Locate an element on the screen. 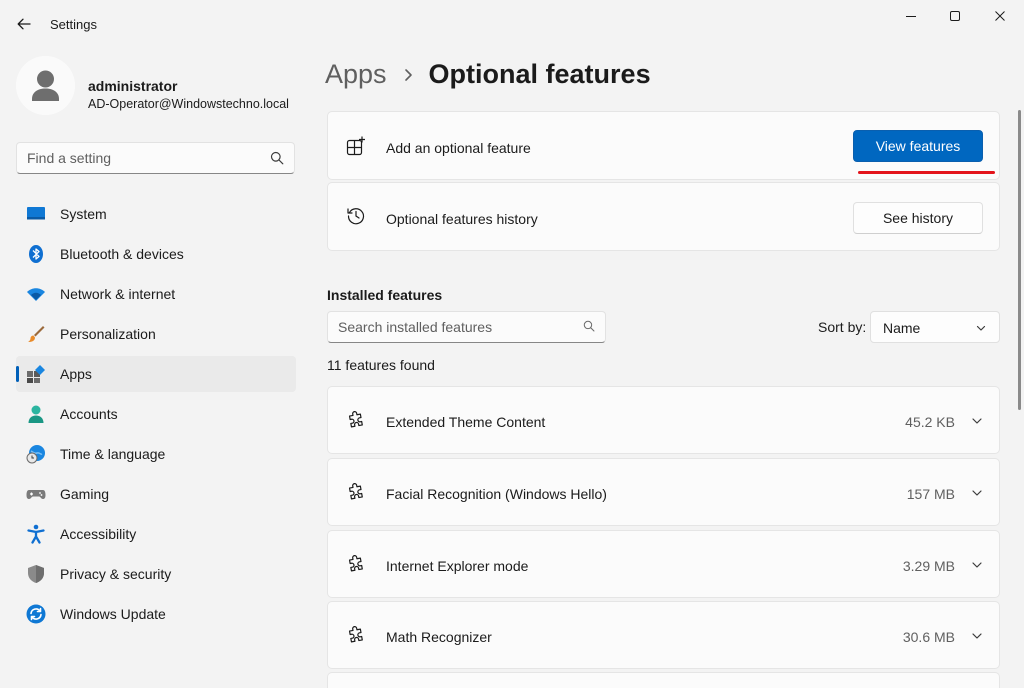 The width and height of the screenshot is (1024, 688). person-icon is located at coordinates (36, 414).